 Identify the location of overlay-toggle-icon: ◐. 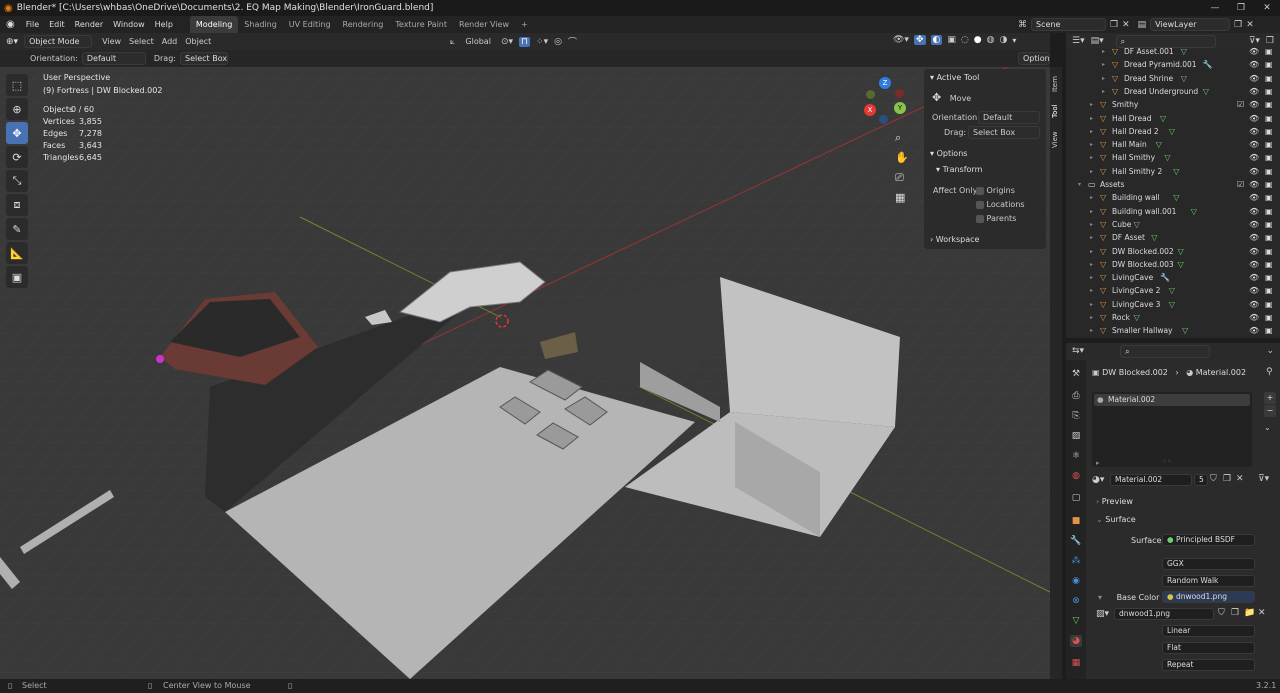
(936, 40).